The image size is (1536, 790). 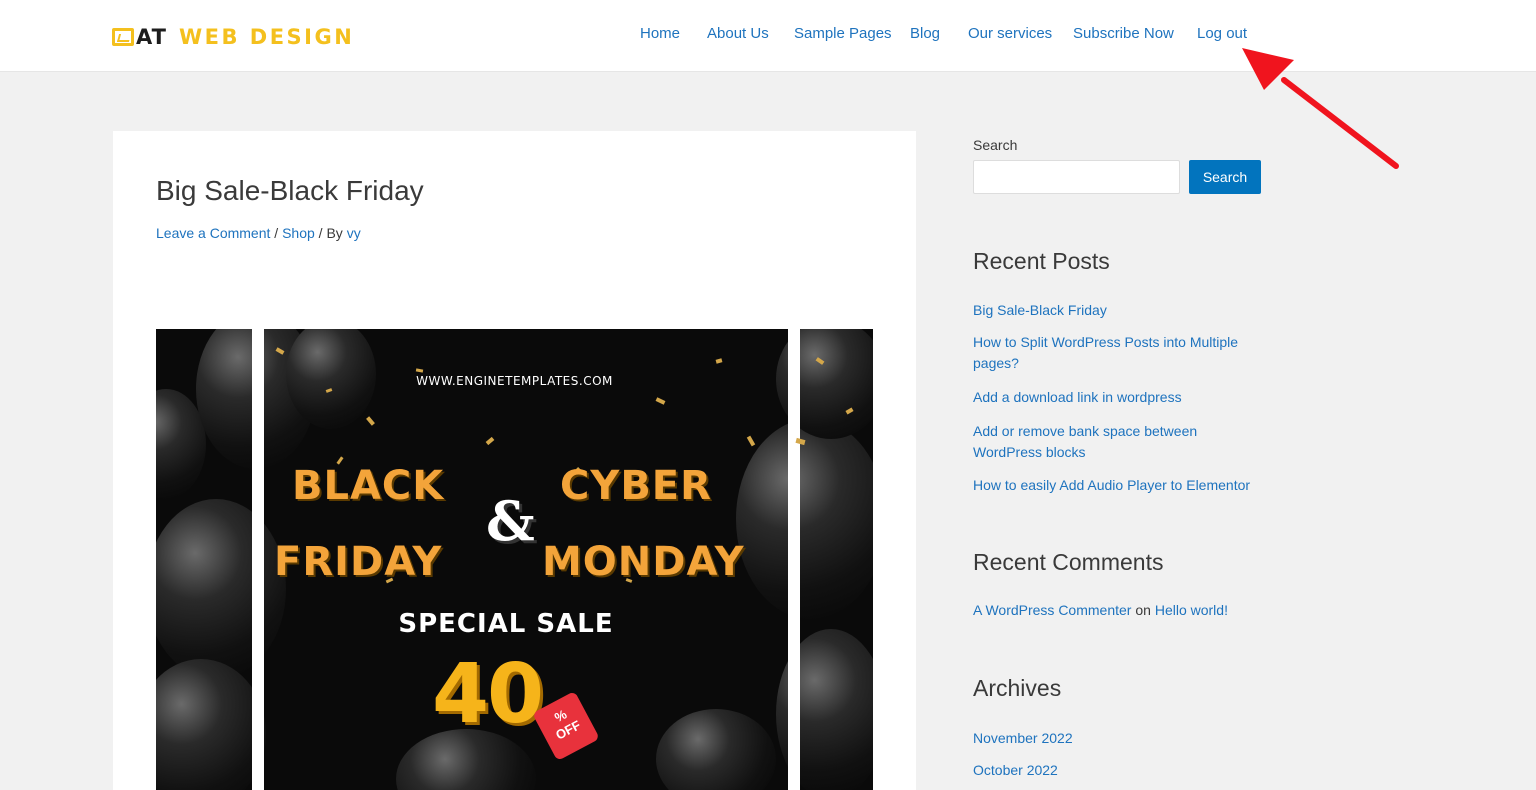 What do you see at coordinates (1225, 177) in the screenshot?
I see `search-button: Search` at bounding box center [1225, 177].